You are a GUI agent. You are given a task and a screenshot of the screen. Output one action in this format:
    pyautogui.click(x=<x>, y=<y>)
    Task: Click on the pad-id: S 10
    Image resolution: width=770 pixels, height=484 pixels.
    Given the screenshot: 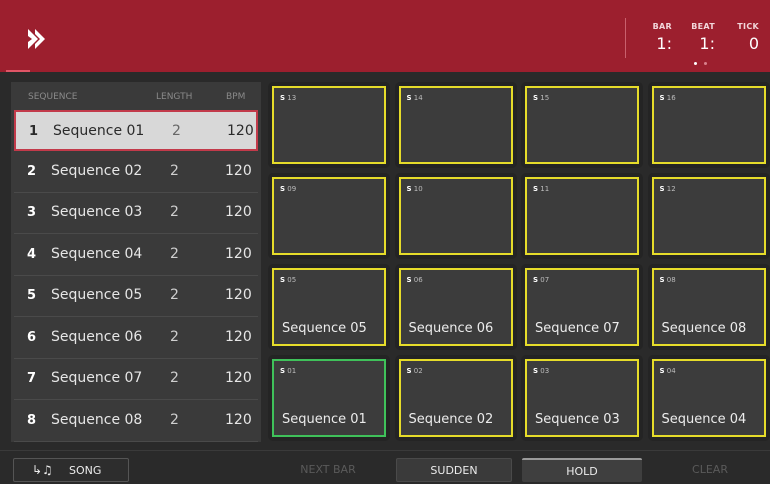 What is the action you would take?
    pyautogui.click(x=415, y=189)
    